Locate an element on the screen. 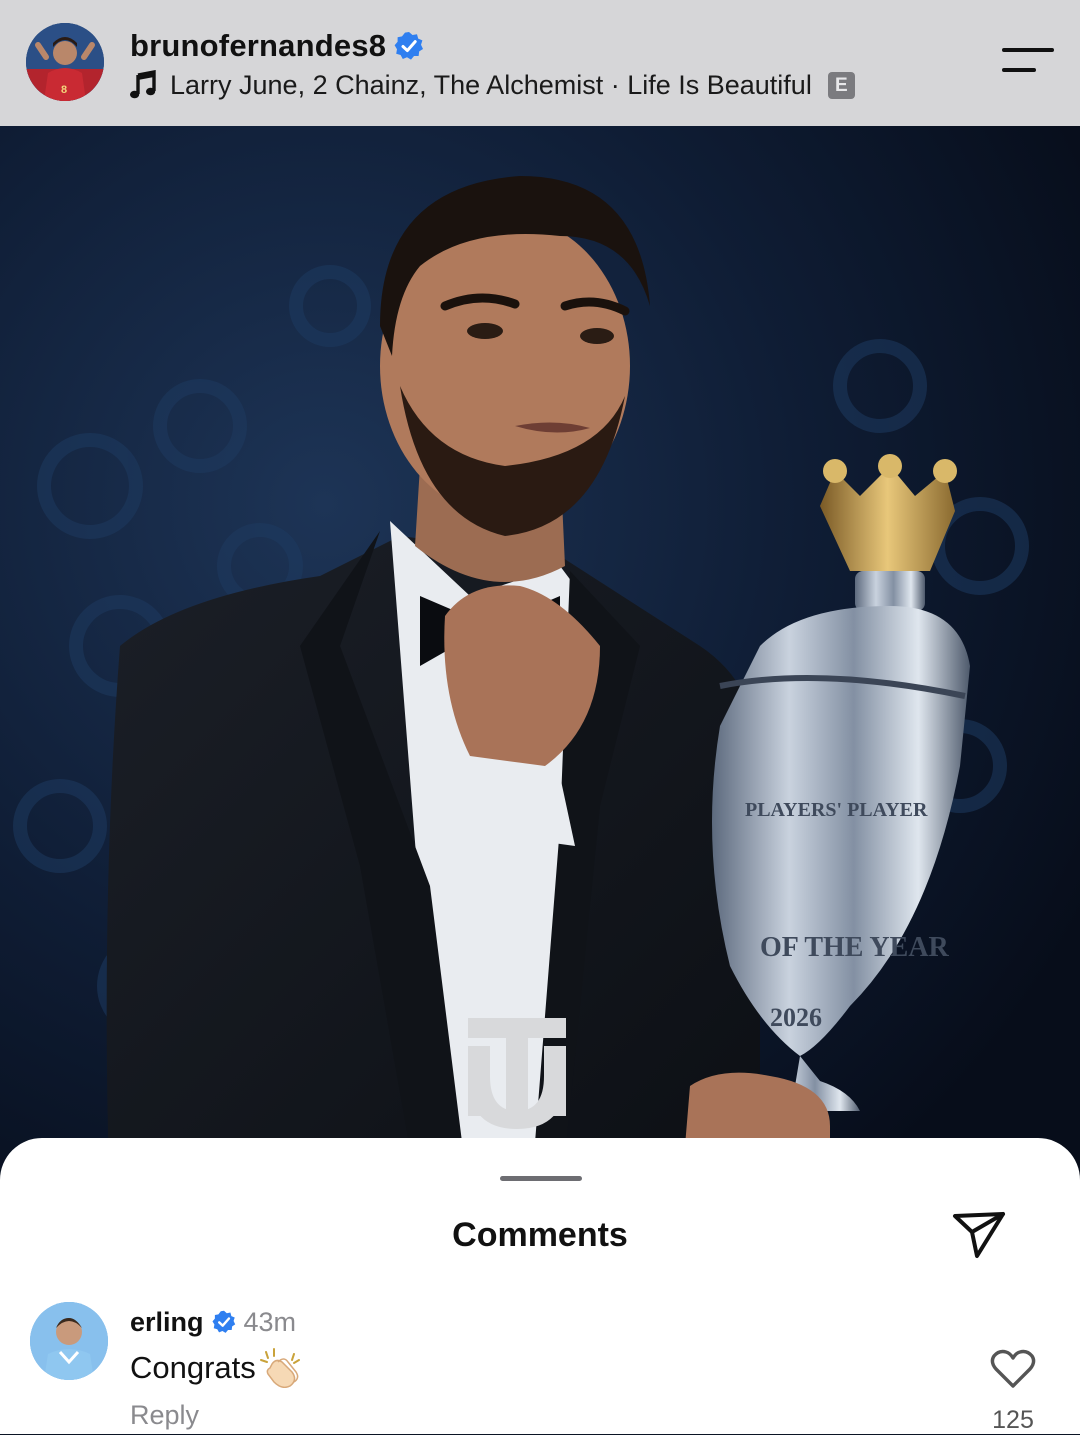 This screenshot has width=1080, height=1435. comment-body: Congrats is located at coordinates (216, 1368).